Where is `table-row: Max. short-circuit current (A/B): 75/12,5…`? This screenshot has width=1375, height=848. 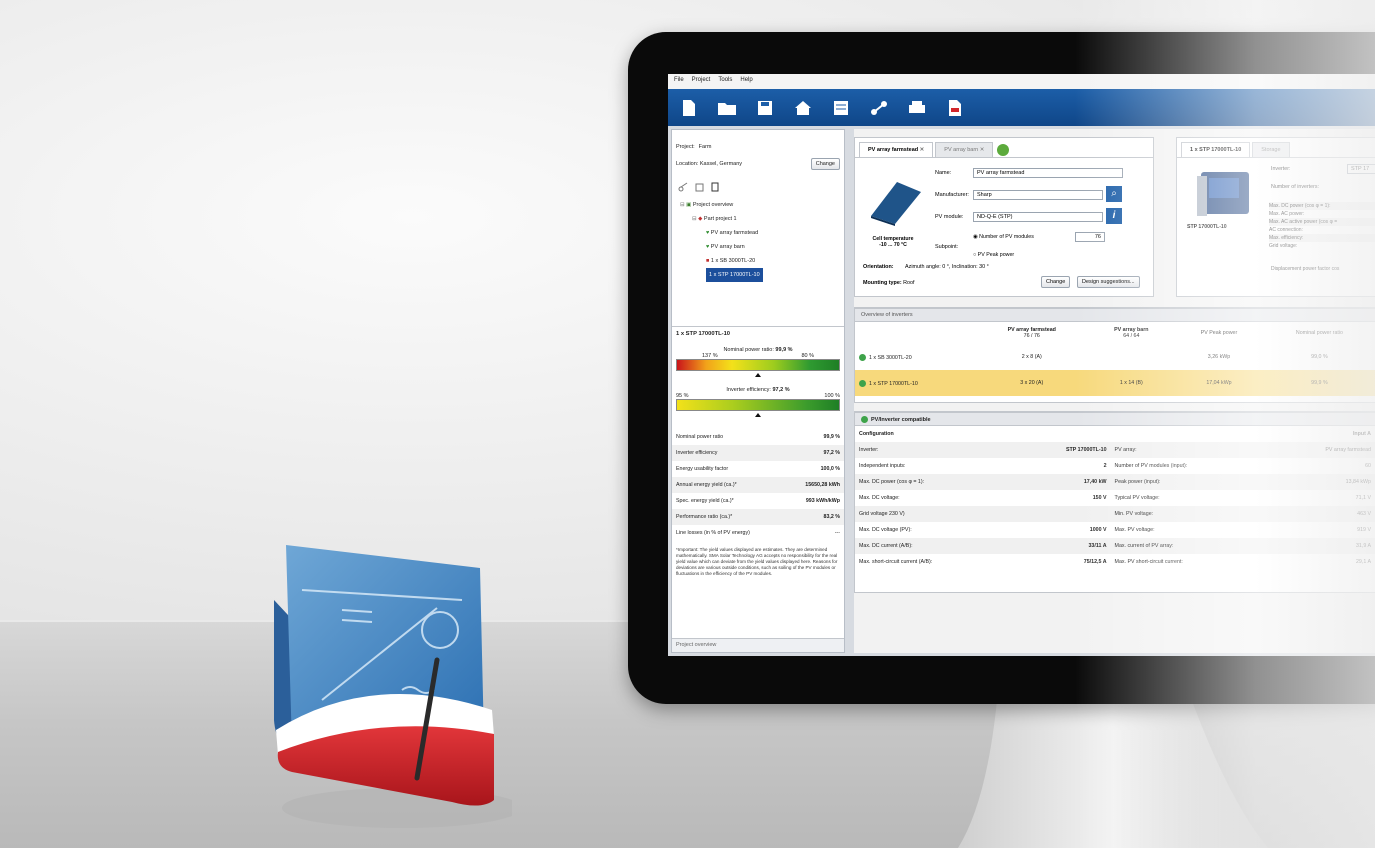
table-row: Max. short-circuit current (A/B): 75/12,5… is located at coordinates (1115, 562).